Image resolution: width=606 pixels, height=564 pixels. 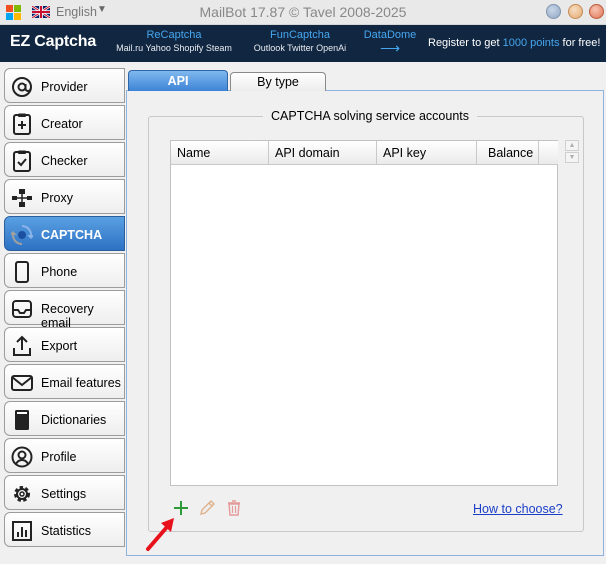 What do you see at coordinates (22, 383) in the screenshot?
I see `envelope-icon` at bounding box center [22, 383].